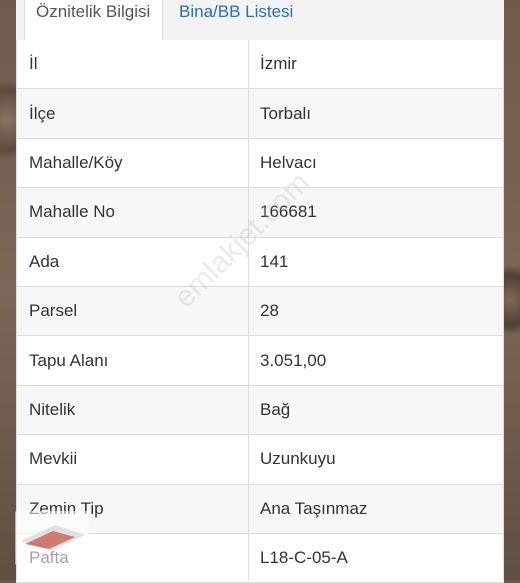 This screenshot has width=520, height=583. I want to click on row-value: 166681, so click(288, 212).